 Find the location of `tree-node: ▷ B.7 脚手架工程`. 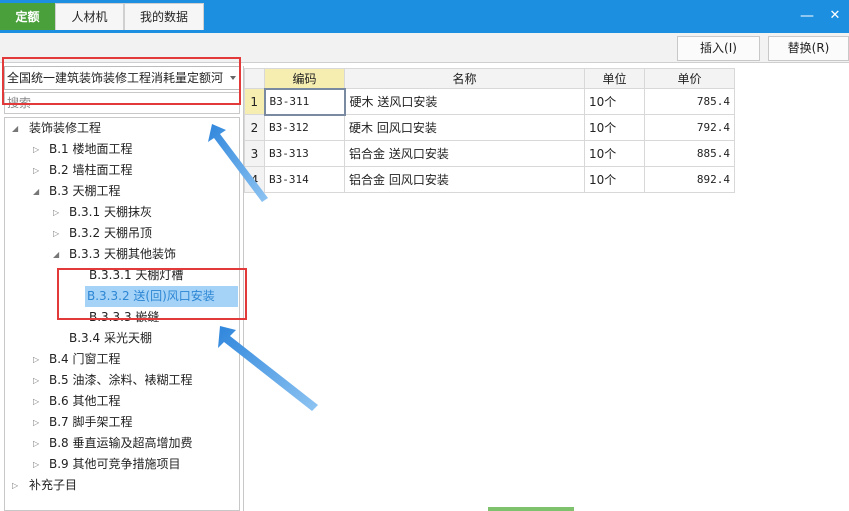

tree-node: ▷ B.7 脚手架工程 is located at coordinates (122, 422).